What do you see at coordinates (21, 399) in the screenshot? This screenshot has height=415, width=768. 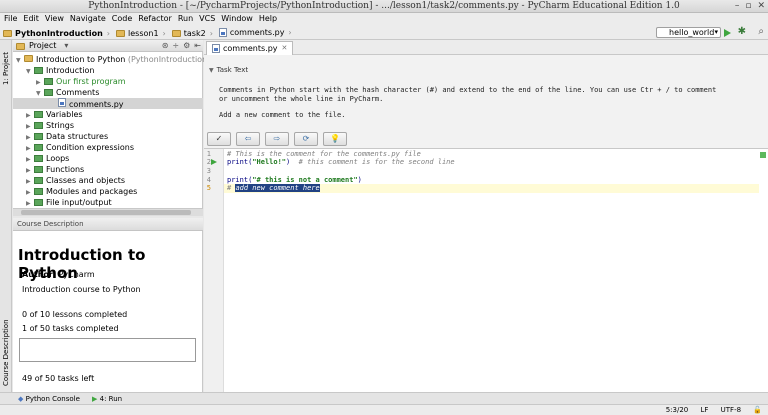 I see `python-icon: ◆` at bounding box center [21, 399].